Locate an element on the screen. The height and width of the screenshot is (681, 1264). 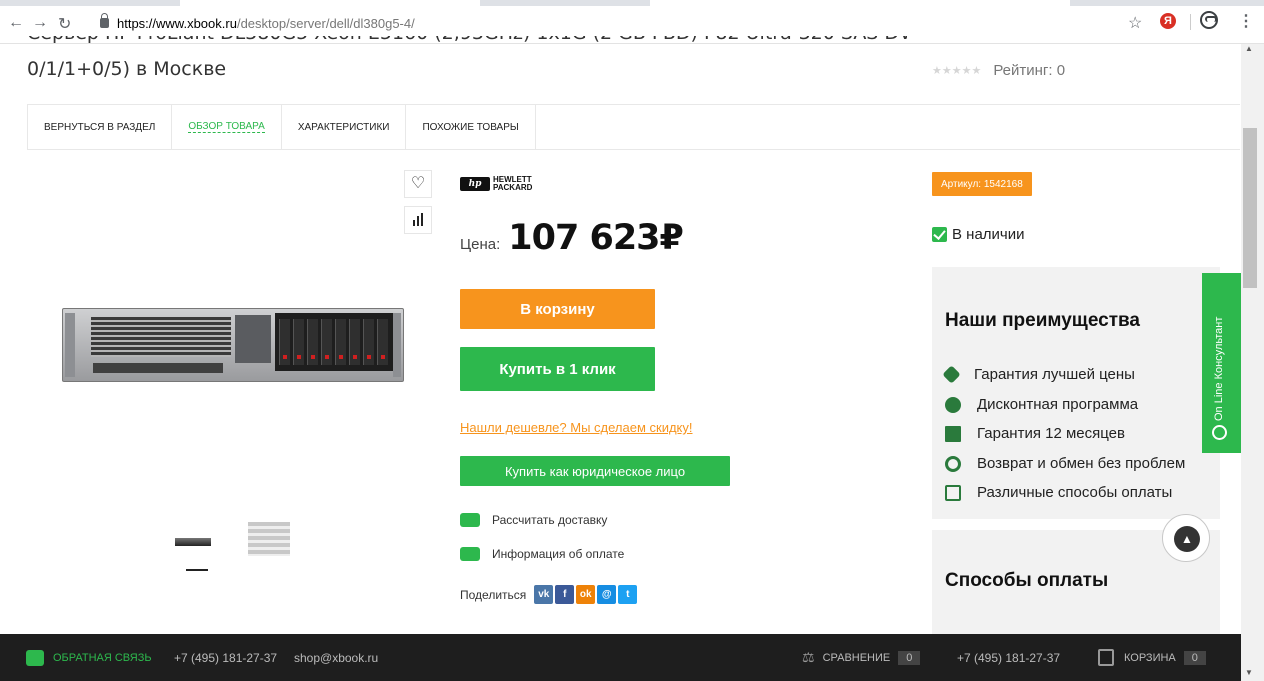
shopping-bag-icon is located at coordinates (1106, 657).